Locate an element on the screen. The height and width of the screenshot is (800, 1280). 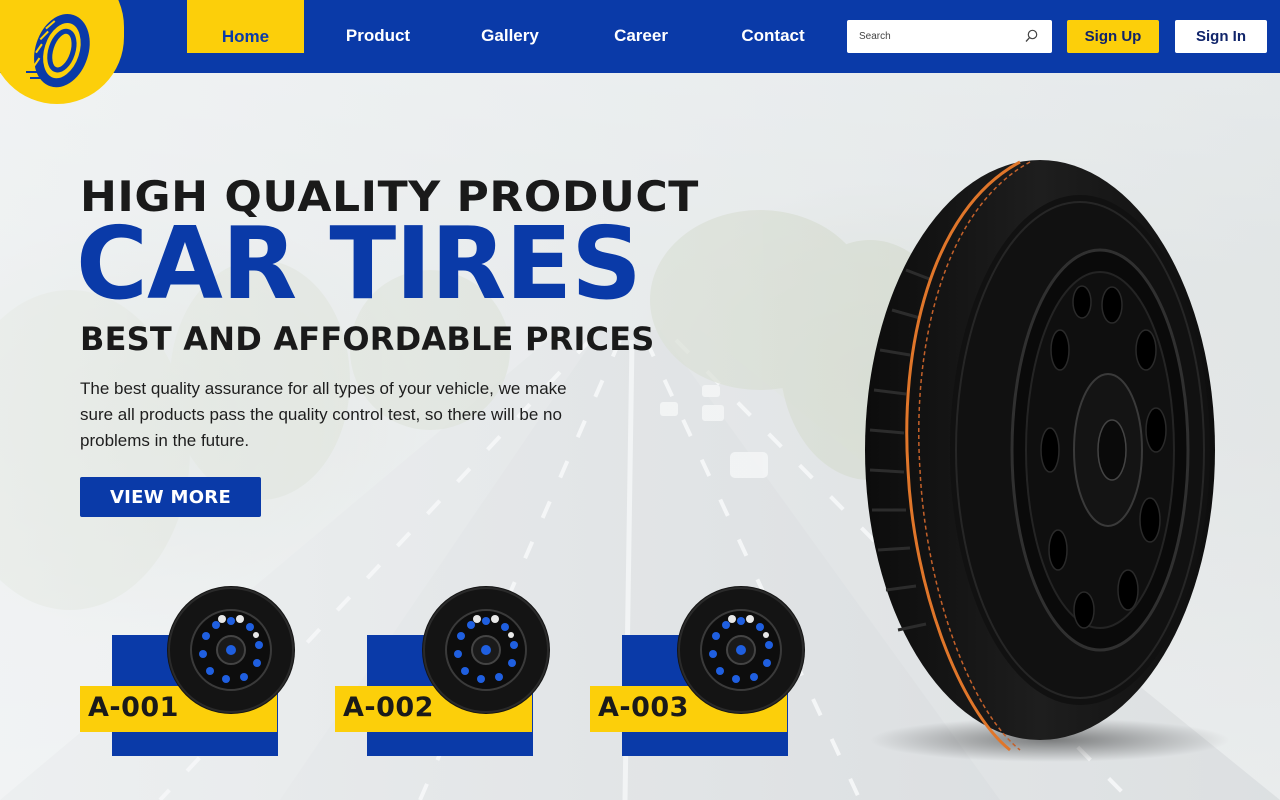
tire-logo-icon is located at coordinates (58, 51).